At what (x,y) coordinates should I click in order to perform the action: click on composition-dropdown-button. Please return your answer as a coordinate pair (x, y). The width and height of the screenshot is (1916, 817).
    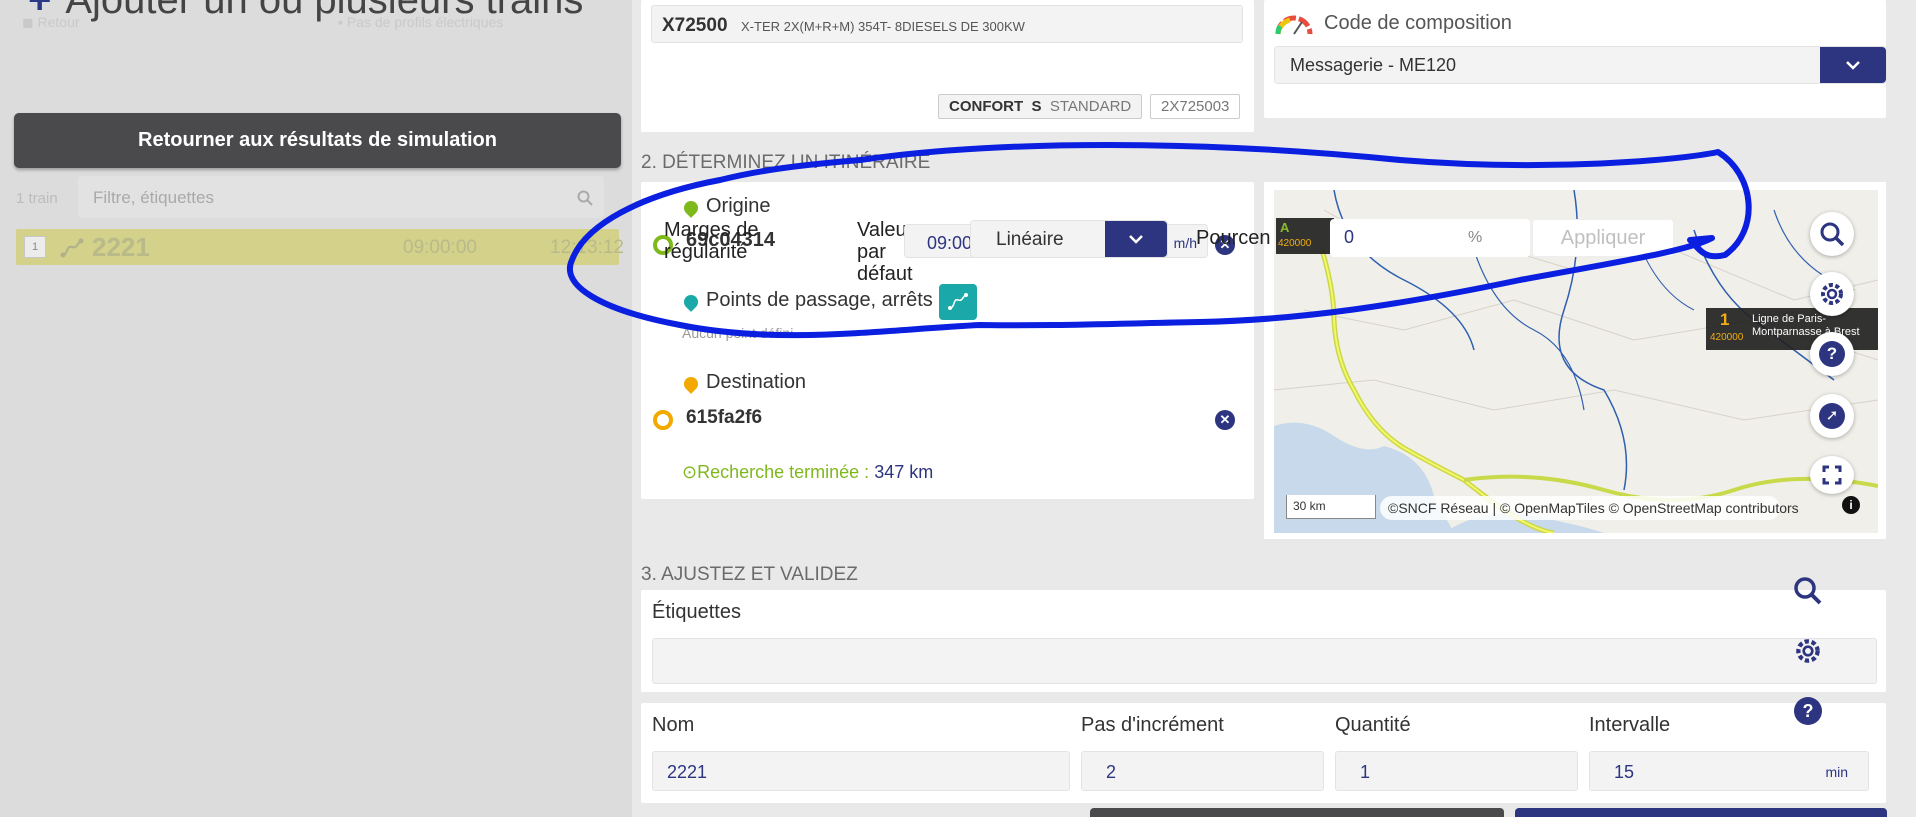
    Looking at the image, I should click on (1853, 65).